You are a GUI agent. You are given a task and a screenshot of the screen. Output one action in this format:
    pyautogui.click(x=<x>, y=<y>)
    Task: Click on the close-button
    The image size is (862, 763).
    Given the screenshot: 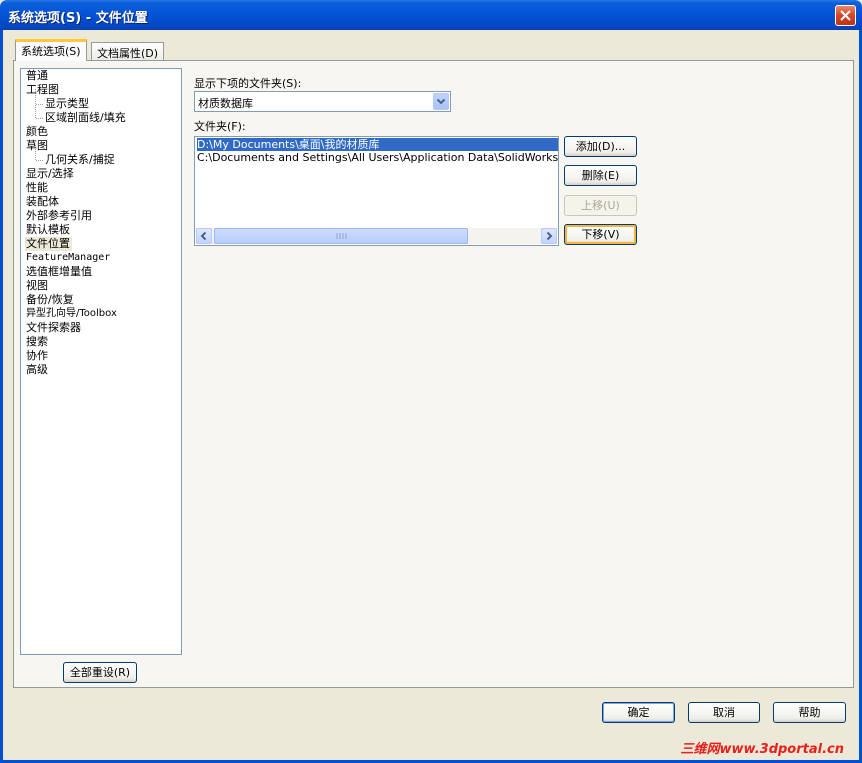 What is the action you would take?
    pyautogui.click(x=845, y=15)
    